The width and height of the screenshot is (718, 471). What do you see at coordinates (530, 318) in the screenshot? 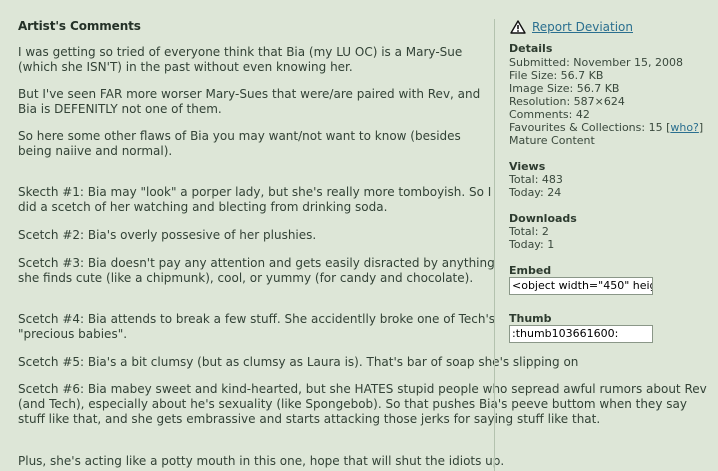
I see `thumb-label: Thumb` at bounding box center [530, 318].